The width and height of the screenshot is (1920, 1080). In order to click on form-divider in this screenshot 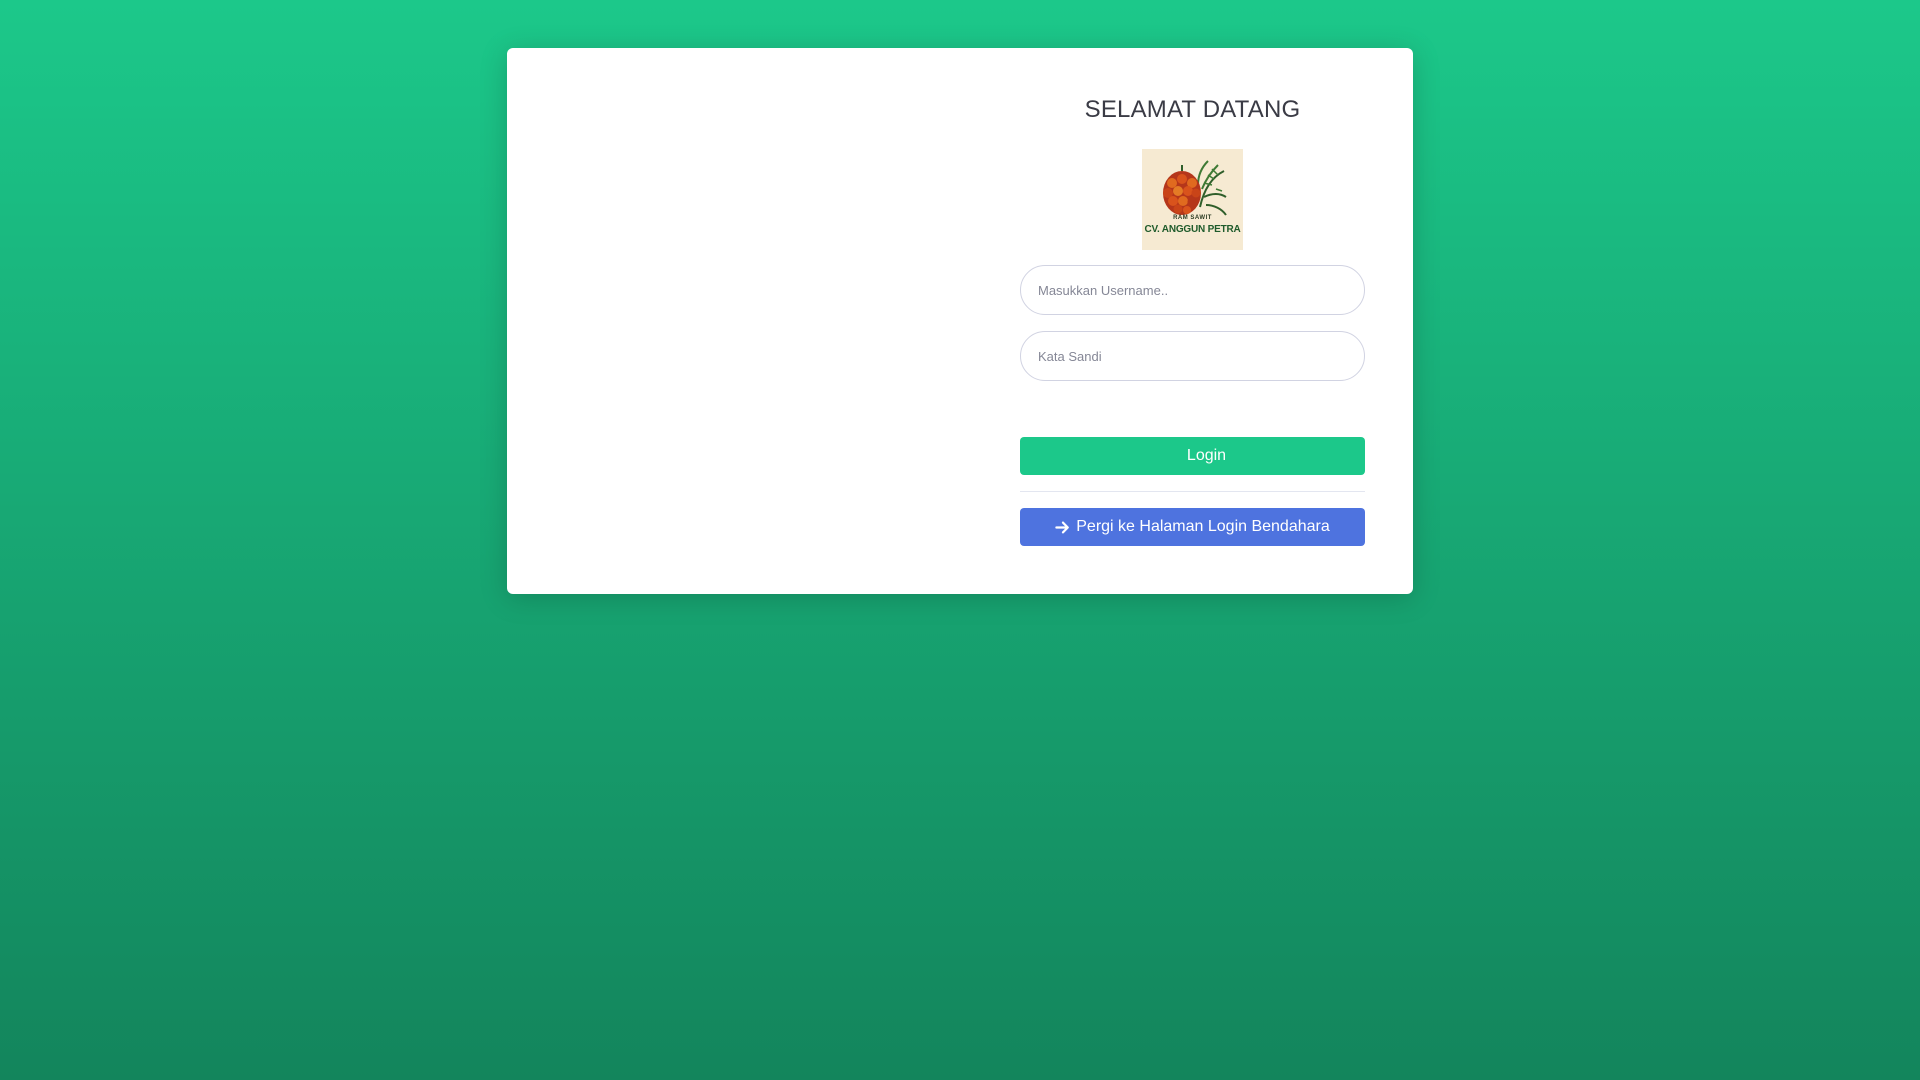, I will do `click(1192, 491)`.